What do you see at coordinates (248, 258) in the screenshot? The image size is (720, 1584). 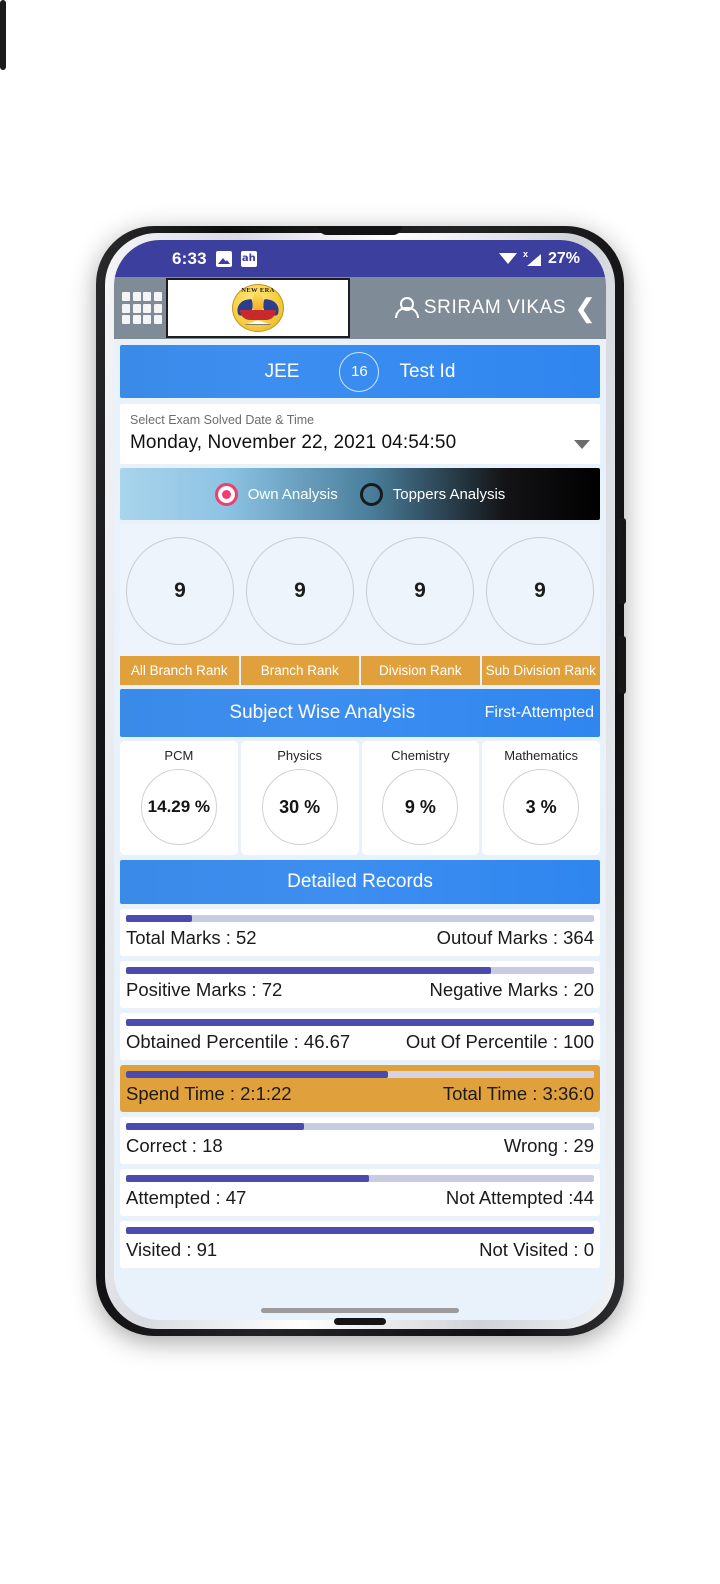 I see `hindi-app-icon: ah` at bounding box center [248, 258].